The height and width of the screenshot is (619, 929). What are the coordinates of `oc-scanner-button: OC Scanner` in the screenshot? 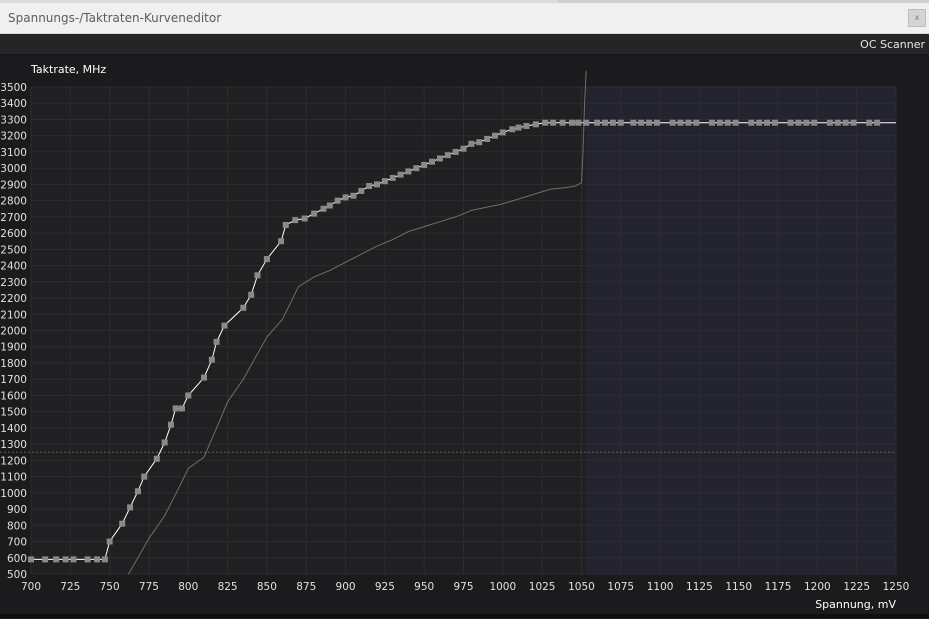 It's located at (892, 44).